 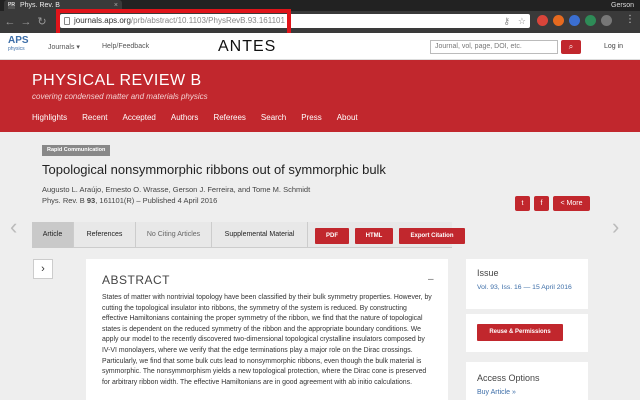 What do you see at coordinates (64, 47) in the screenshot?
I see `journals-menu: Journals ▾` at bounding box center [64, 47].